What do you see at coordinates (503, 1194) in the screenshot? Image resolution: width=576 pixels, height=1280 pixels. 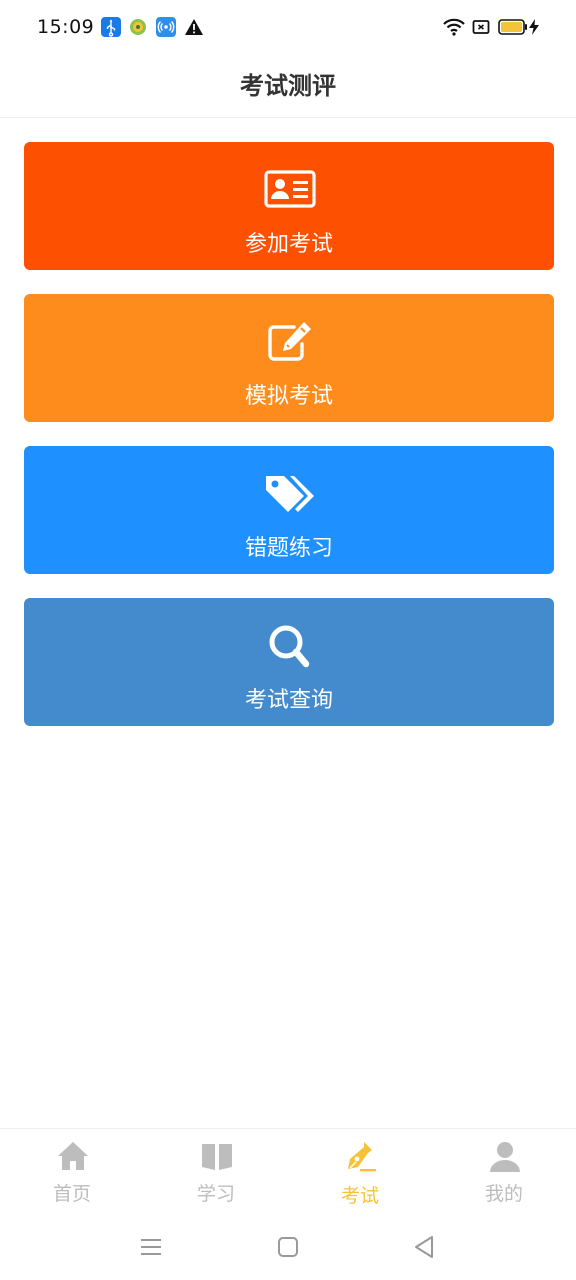 I see `tab-profile-label: 我的` at bounding box center [503, 1194].